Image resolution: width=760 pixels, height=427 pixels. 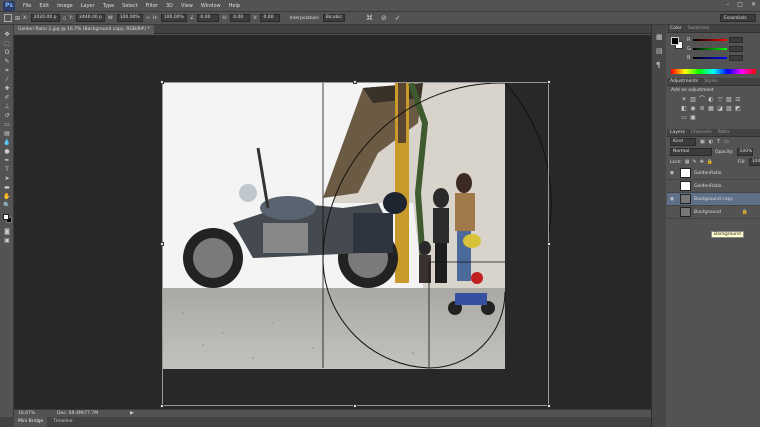 I want to click on tab-mini-bridge: Mini Bridge, so click(x=31, y=422).